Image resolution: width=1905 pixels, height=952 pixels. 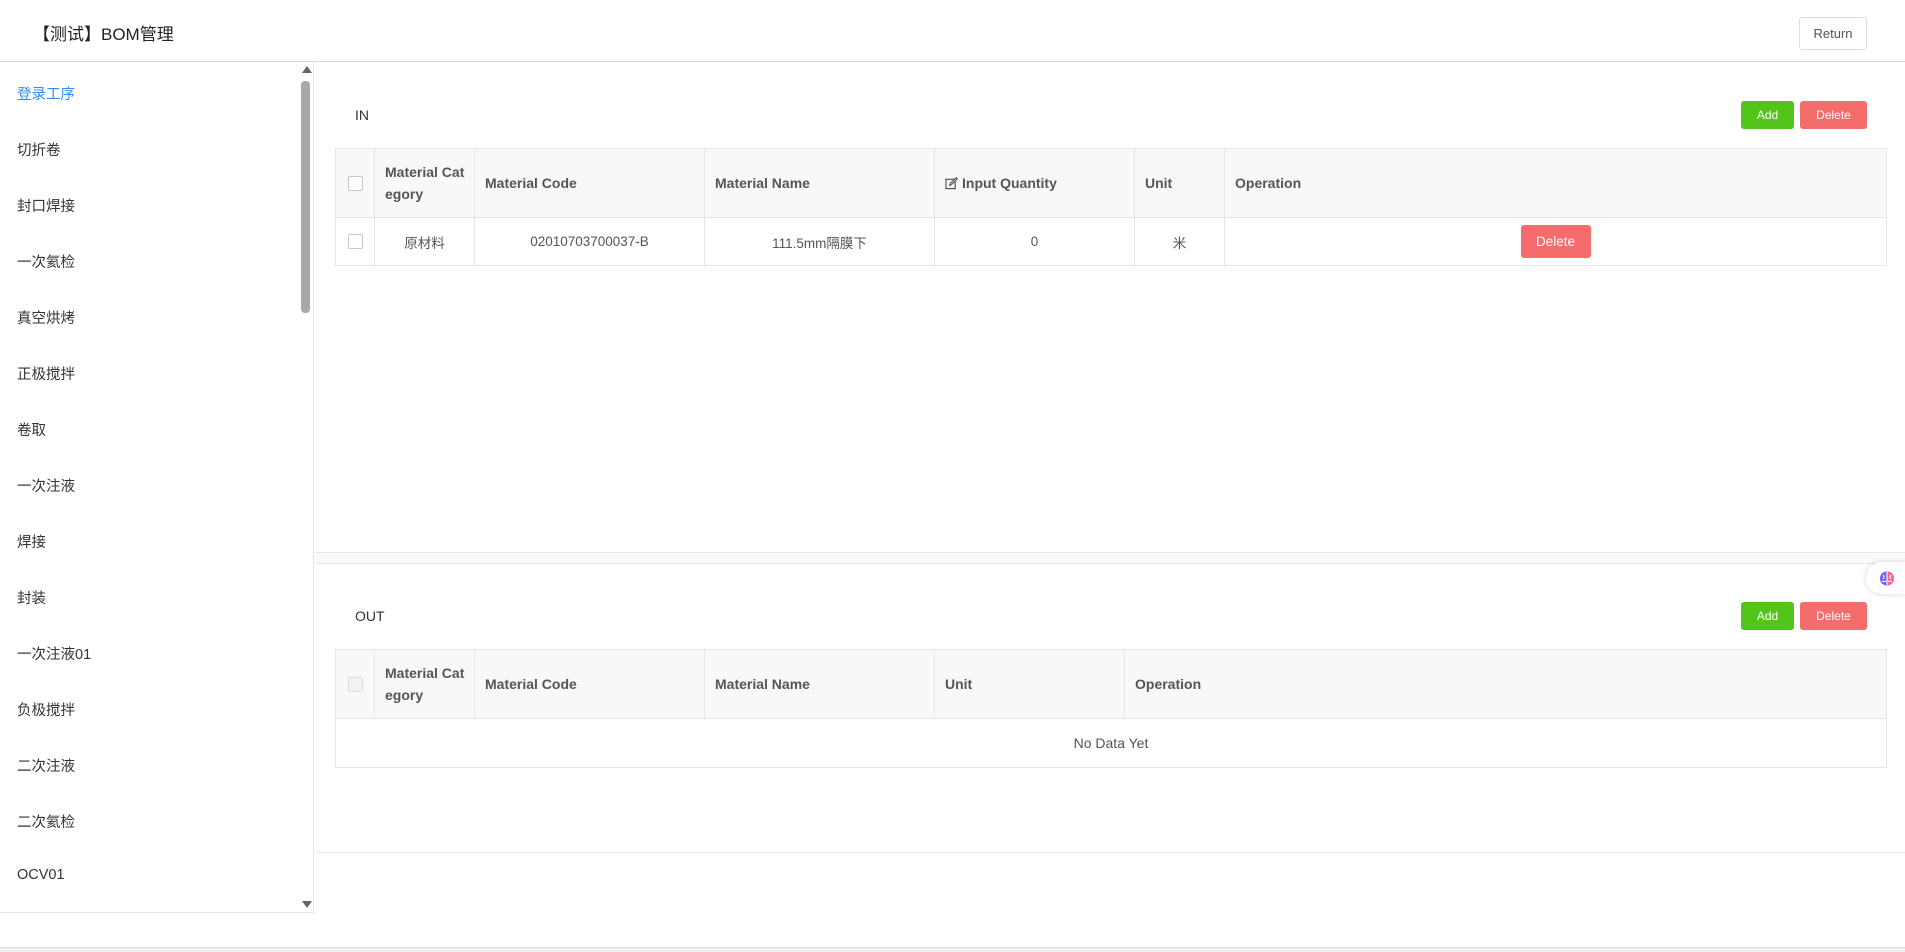 What do you see at coordinates (46, 765) in the screenshot?
I see `sidebar-item: 二次注液` at bounding box center [46, 765].